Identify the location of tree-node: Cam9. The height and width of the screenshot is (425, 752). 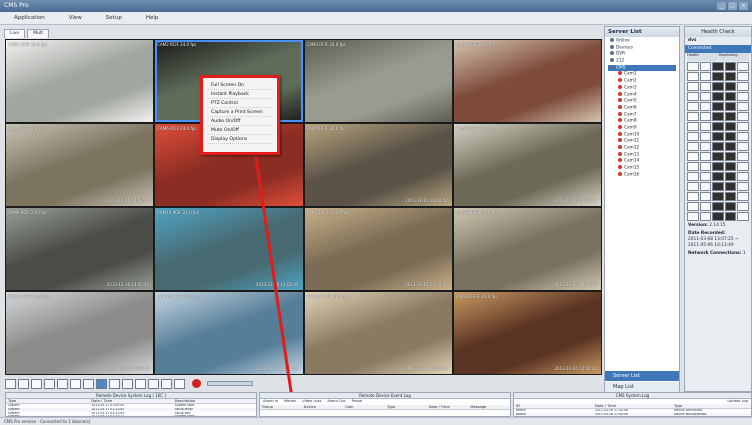
(642, 128).